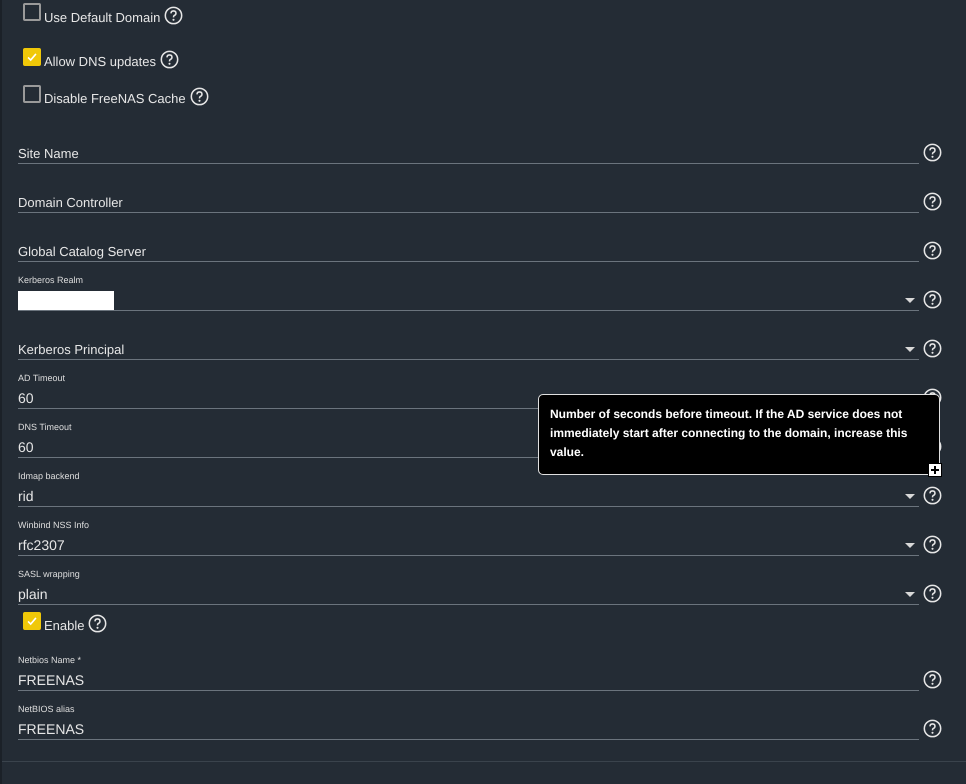  What do you see at coordinates (468, 144) in the screenshot?
I see `input-field: Site Name` at bounding box center [468, 144].